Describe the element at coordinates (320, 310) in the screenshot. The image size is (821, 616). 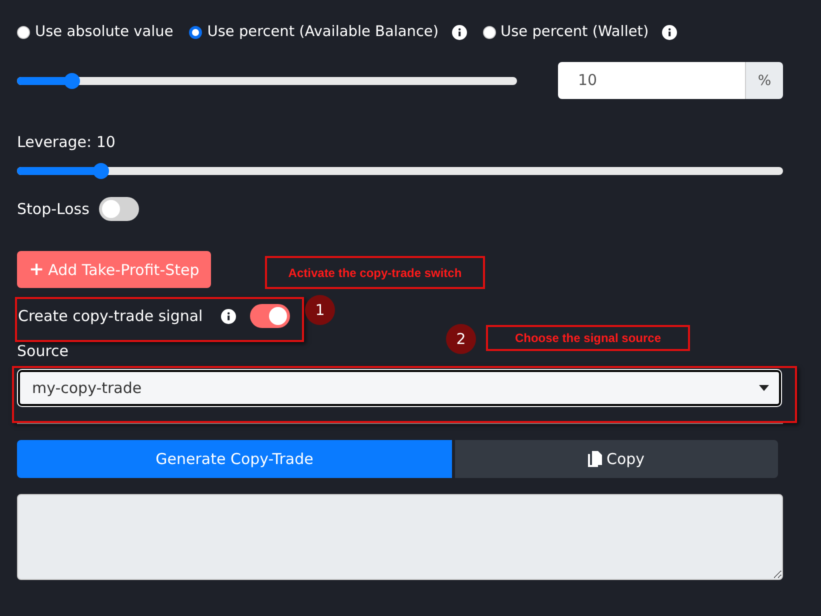
I see `step-number: 1` at that location.